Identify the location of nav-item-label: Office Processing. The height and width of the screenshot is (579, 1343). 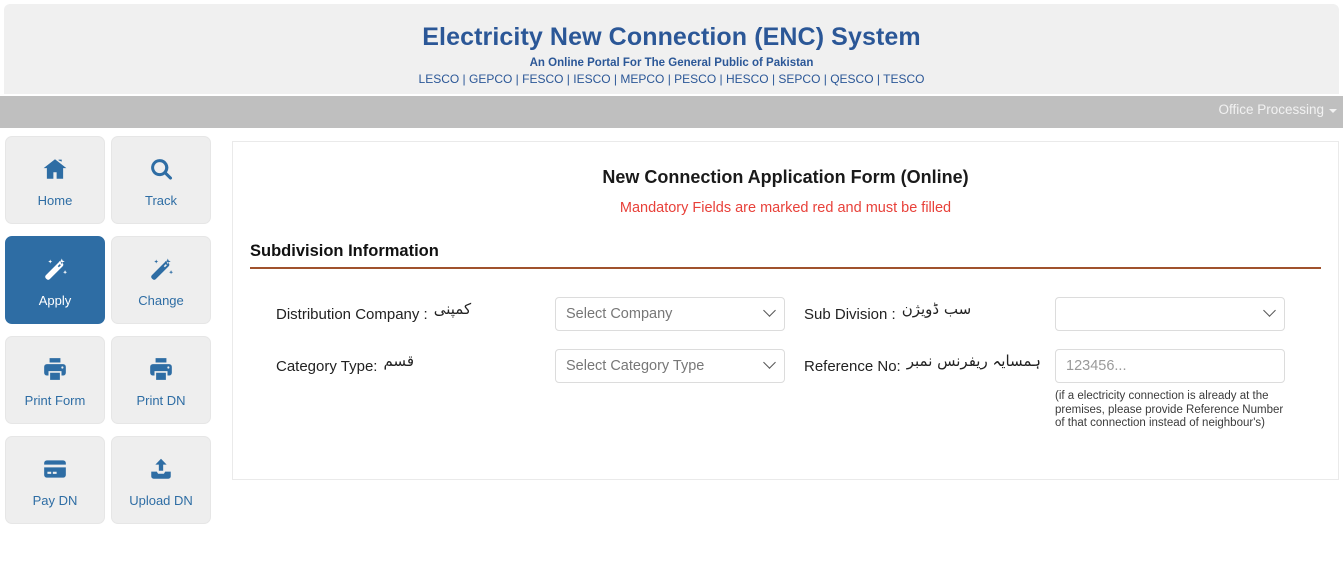
(1271, 109).